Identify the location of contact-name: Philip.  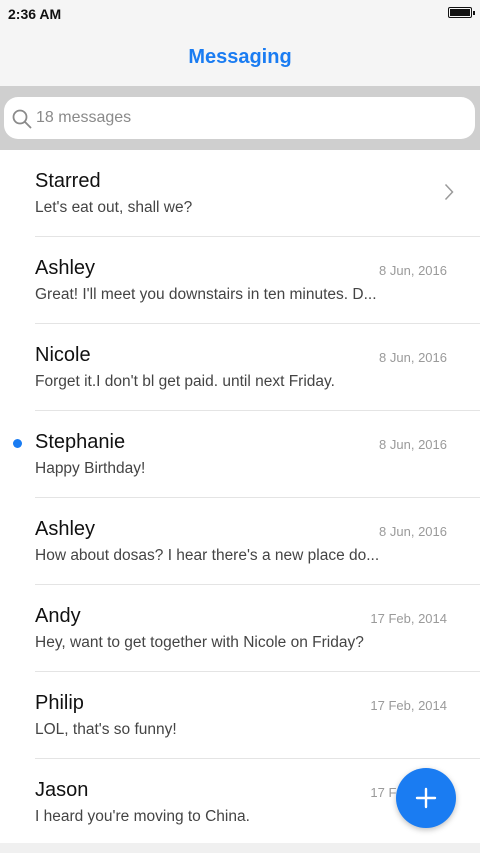
(59, 703).